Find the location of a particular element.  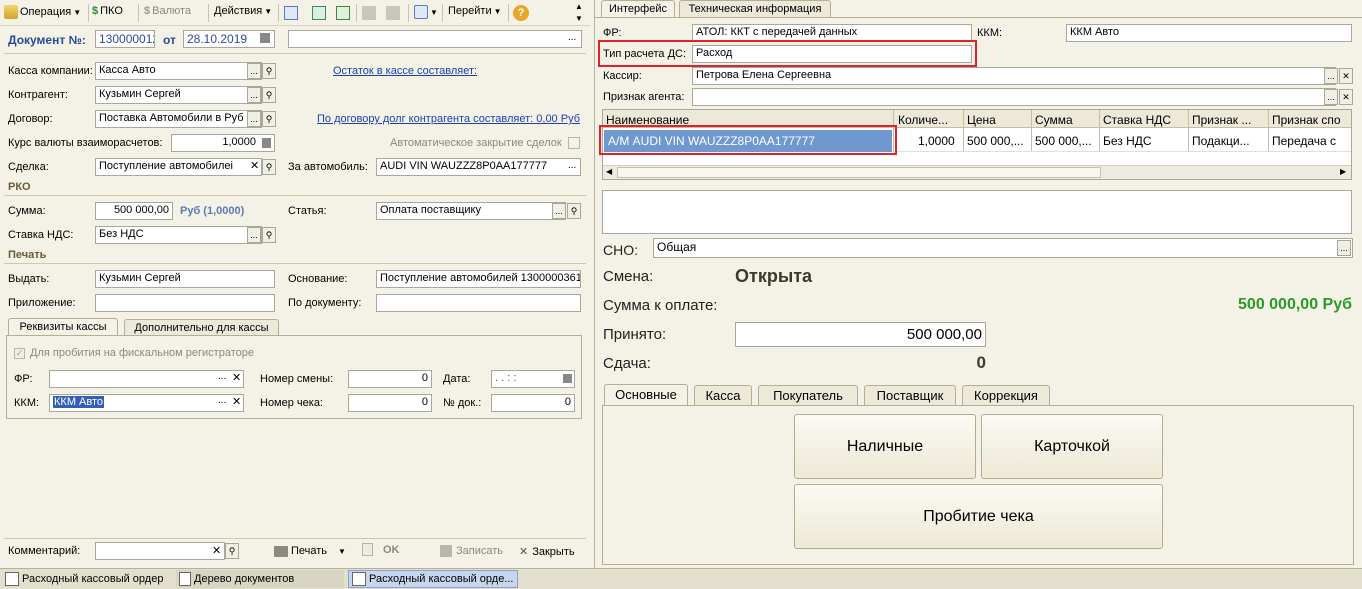

calculator-icon is located at coordinates (266, 143).